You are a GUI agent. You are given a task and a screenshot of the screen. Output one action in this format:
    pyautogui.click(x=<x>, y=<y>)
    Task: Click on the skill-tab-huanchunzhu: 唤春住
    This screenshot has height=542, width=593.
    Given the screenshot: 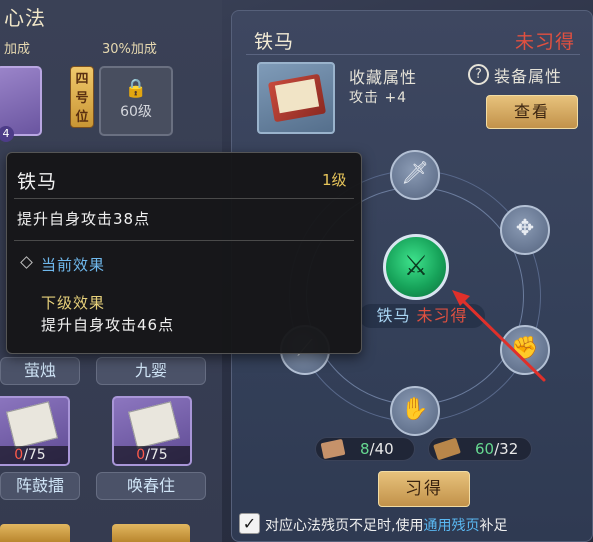 What is the action you would take?
    pyautogui.click(x=151, y=486)
    